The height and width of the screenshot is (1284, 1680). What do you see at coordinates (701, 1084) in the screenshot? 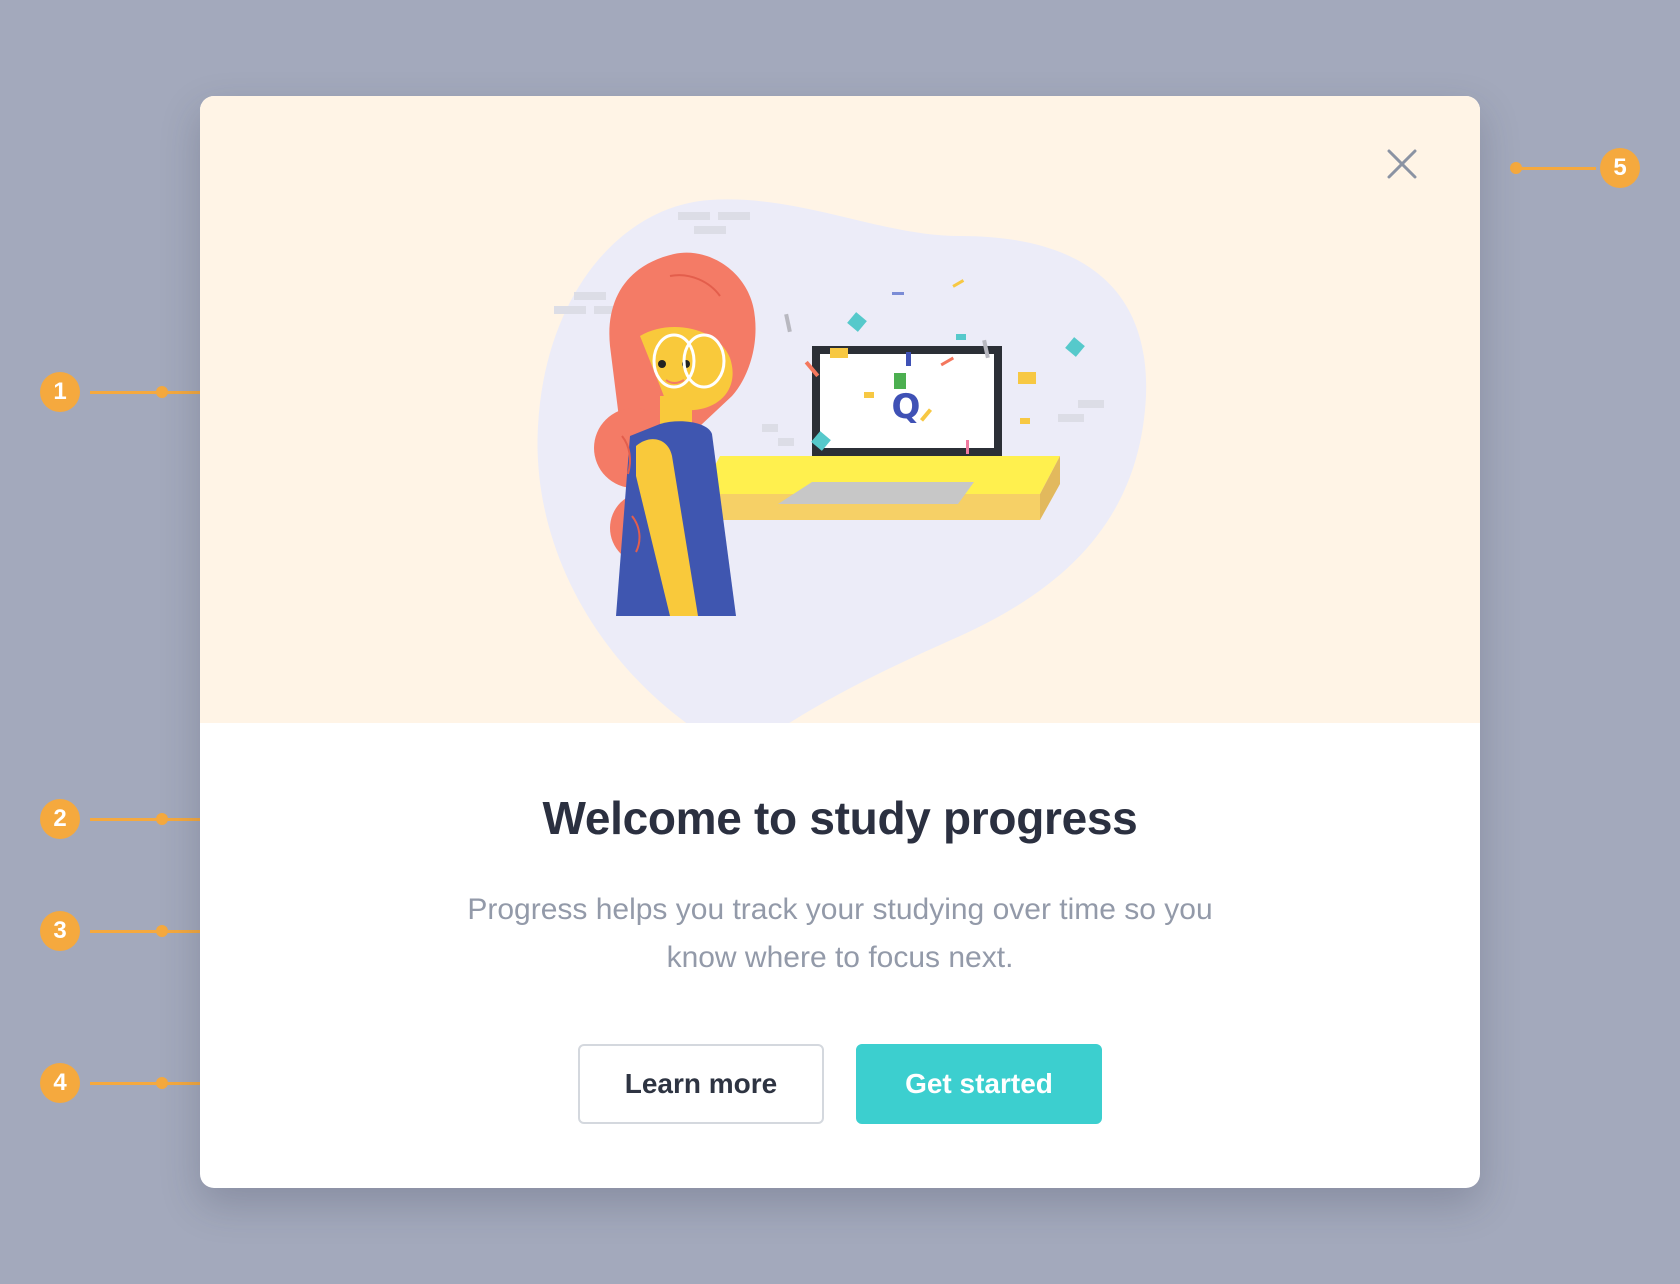
I see `learn-more-button: Learn more` at bounding box center [701, 1084].